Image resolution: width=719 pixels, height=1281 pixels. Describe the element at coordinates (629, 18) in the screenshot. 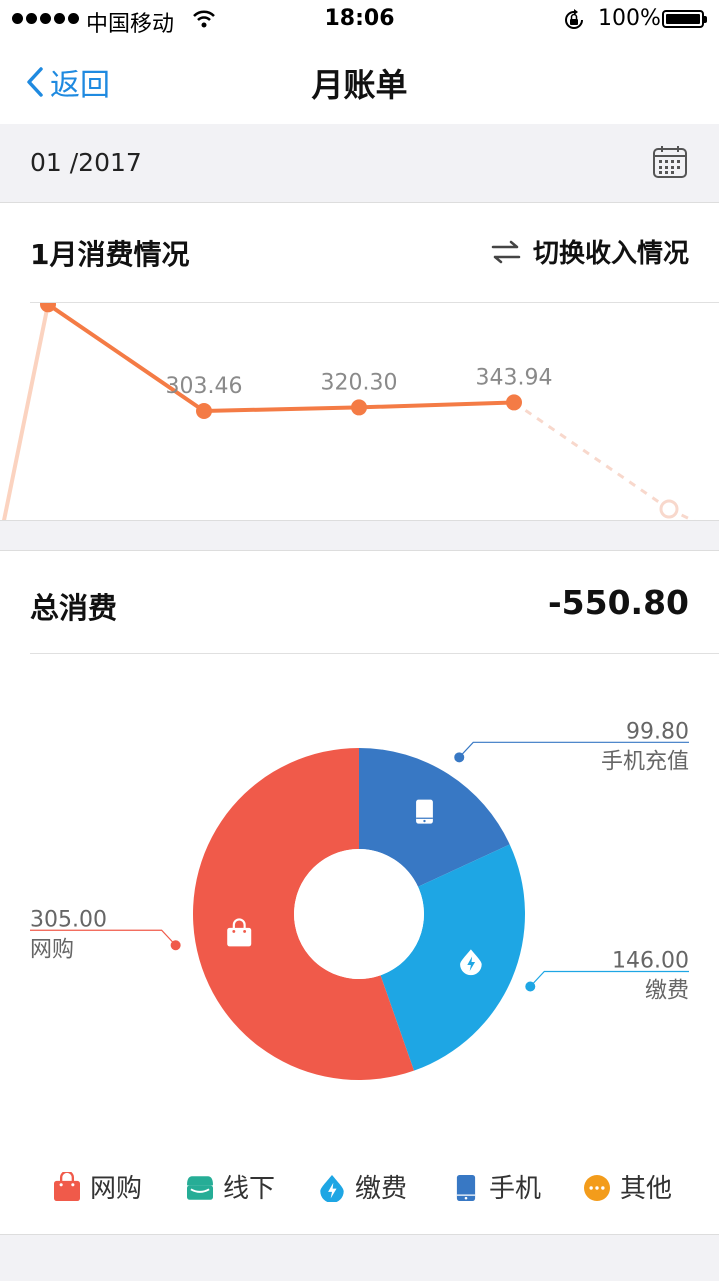

I see `battery-percent: 100%` at that location.